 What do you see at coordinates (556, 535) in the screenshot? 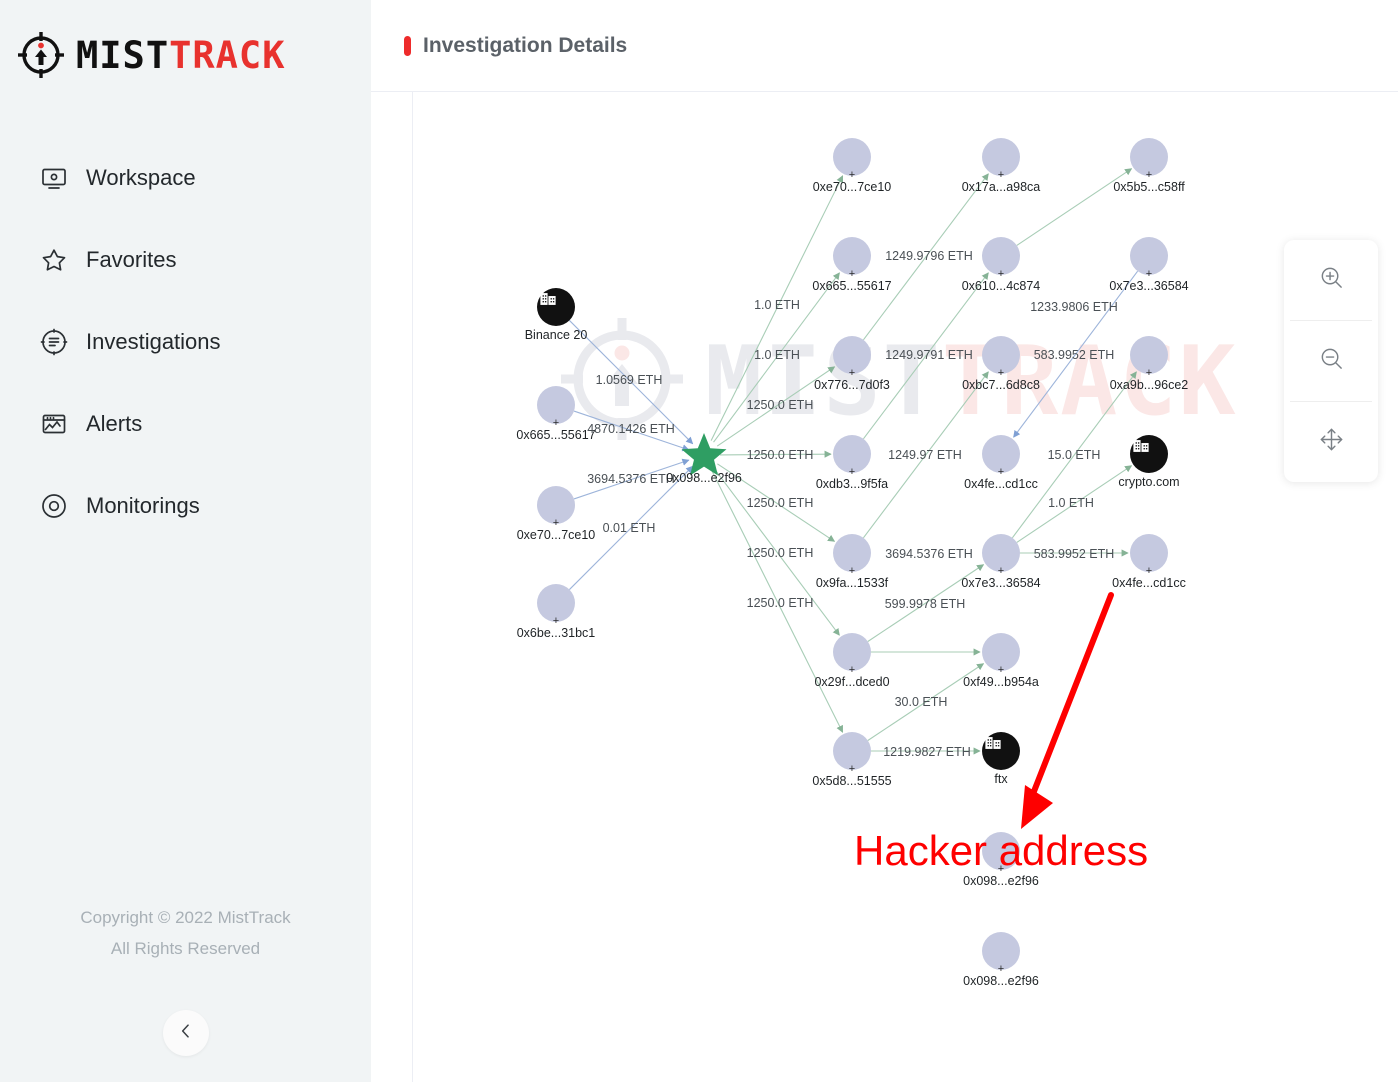
I see `node-label: 0xe70...7ce10` at bounding box center [556, 535].